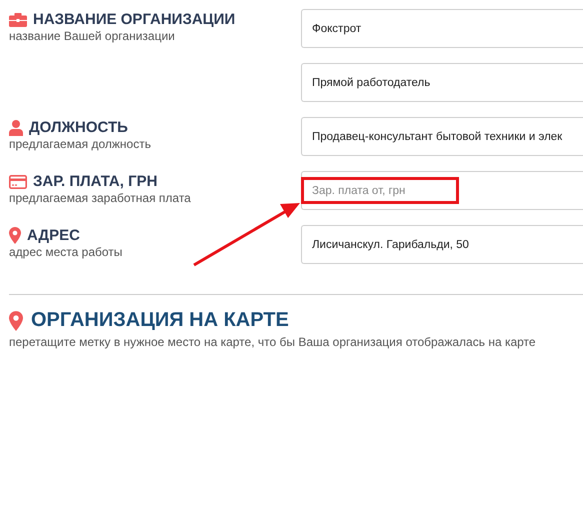 The width and height of the screenshot is (583, 515). Describe the element at coordinates (80, 144) in the screenshot. I see `field-hint: предлагаемая должность` at that location.